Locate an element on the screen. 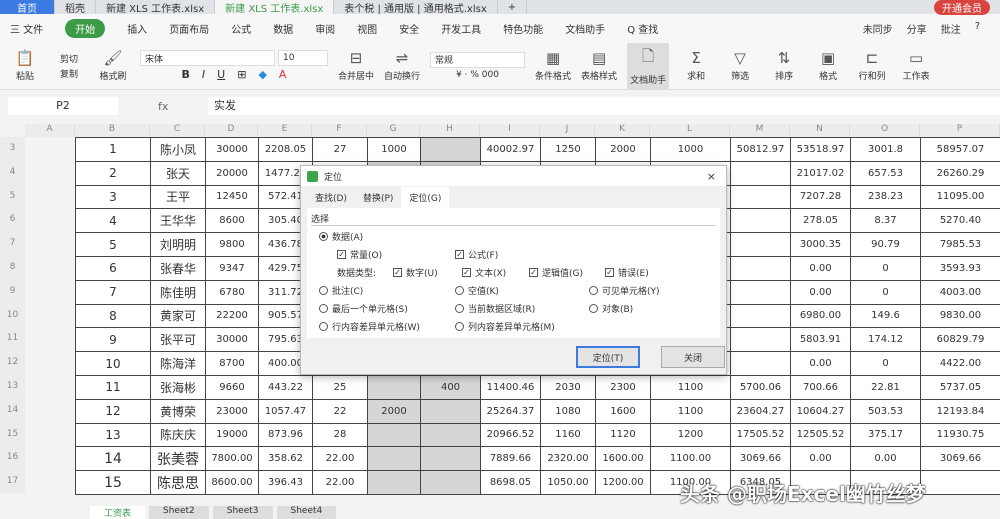 The image size is (1000, 519). row-header: 10 is located at coordinates (12, 315).